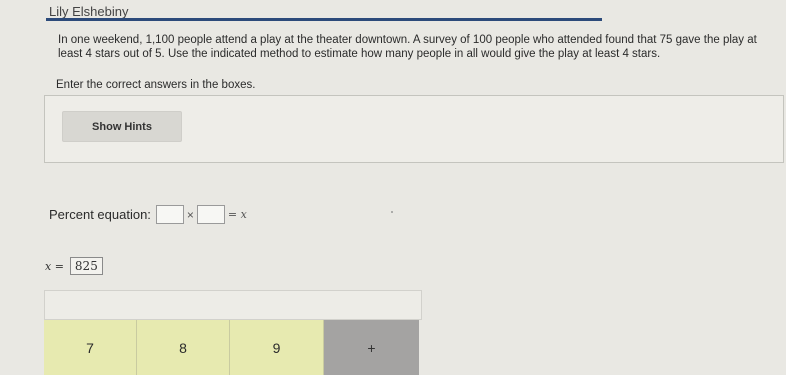 The image size is (786, 375). I want to click on keypad-display, so click(233, 305).